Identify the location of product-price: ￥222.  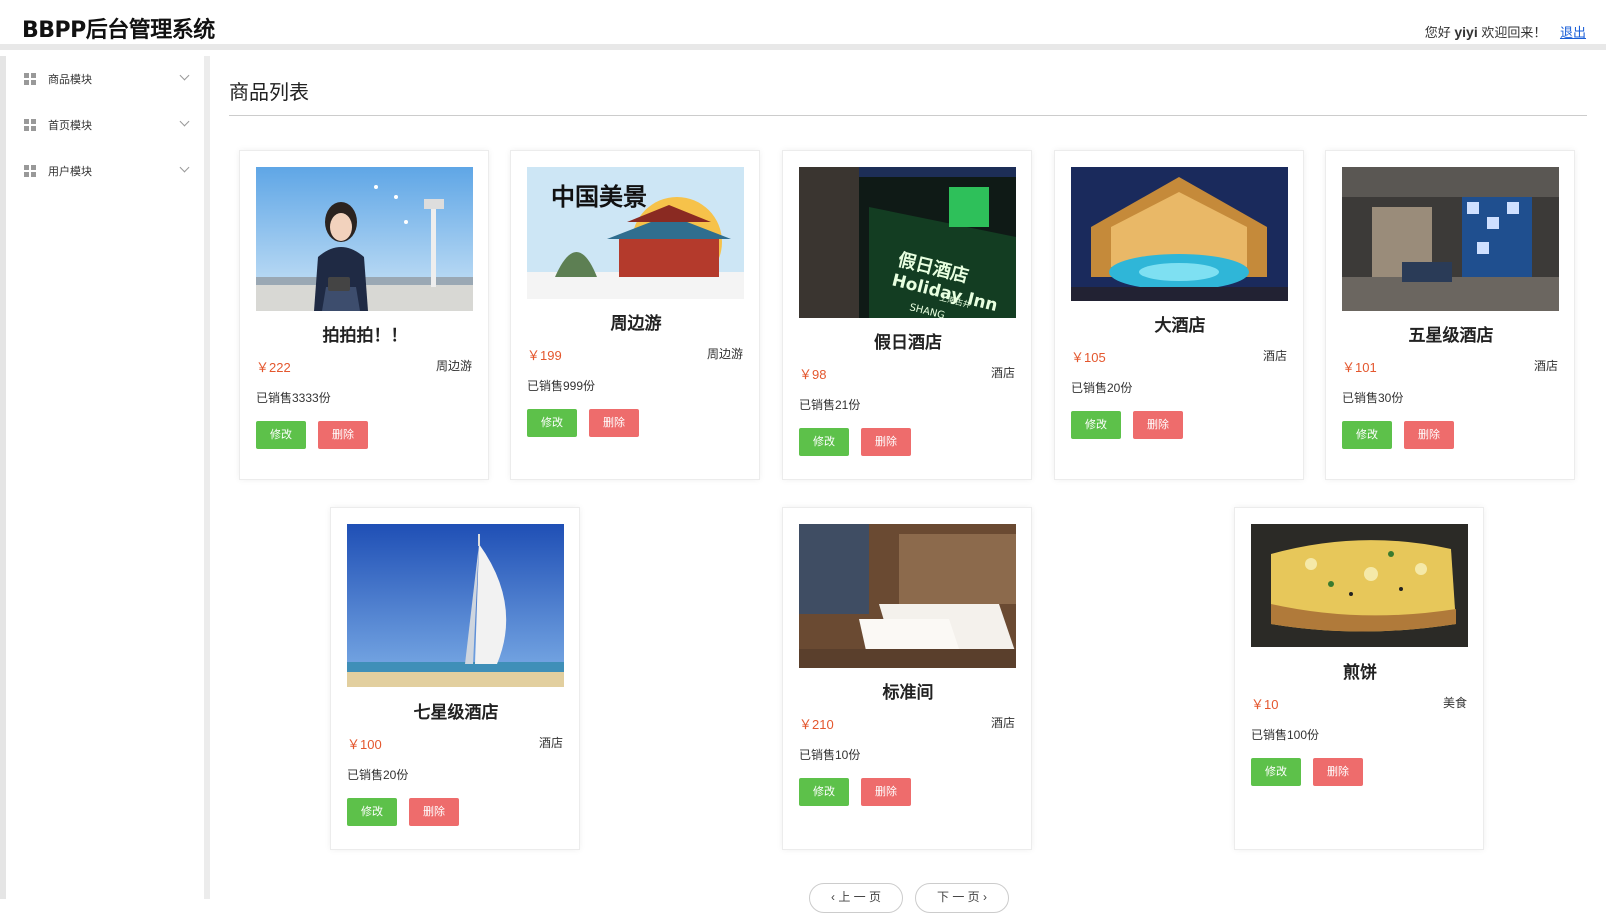
(273, 367).